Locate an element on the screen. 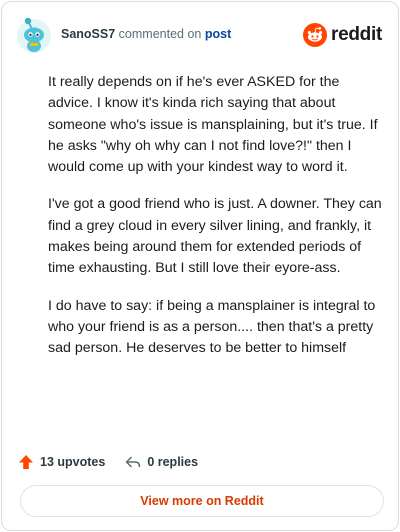 The image size is (400, 532). commented-on-text: commented on is located at coordinates (160, 34).